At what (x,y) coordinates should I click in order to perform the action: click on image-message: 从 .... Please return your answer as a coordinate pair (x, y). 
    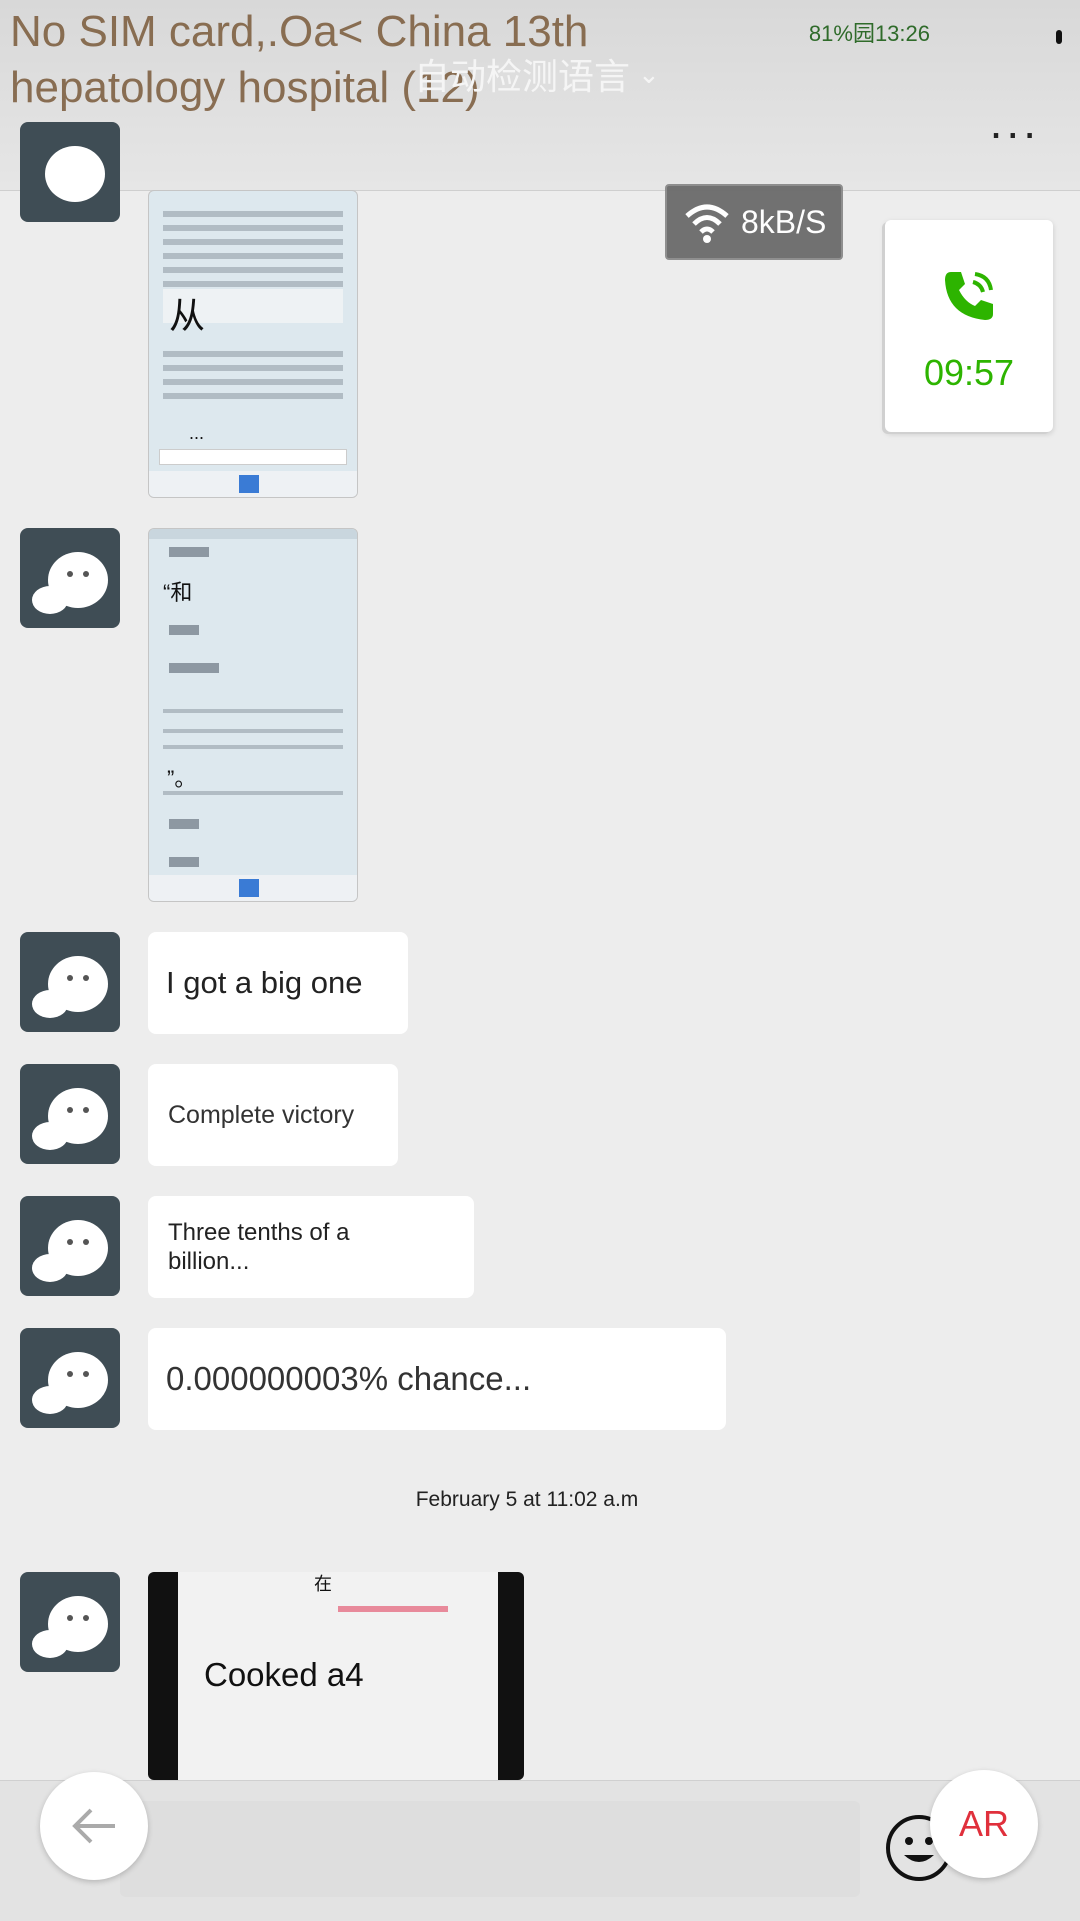
    Looking at the image, I should click on (253, 344).